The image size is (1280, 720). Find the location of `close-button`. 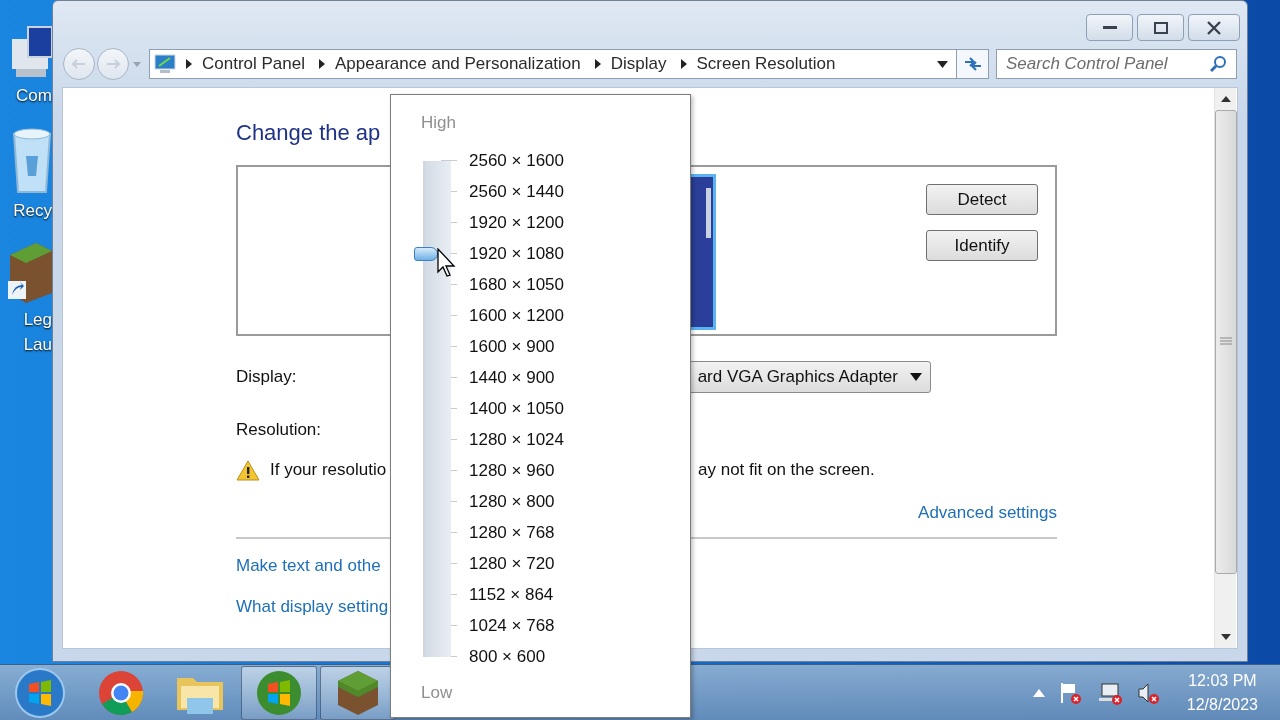

close-button is located at coordinates (1214, 27).